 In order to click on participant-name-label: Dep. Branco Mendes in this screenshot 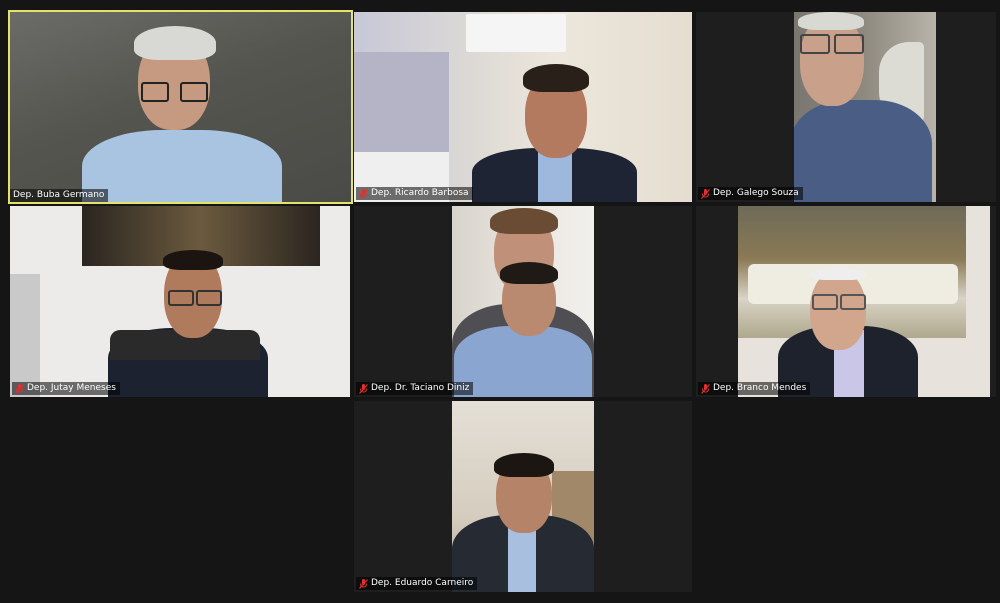, I will do `click(754, 388)`.